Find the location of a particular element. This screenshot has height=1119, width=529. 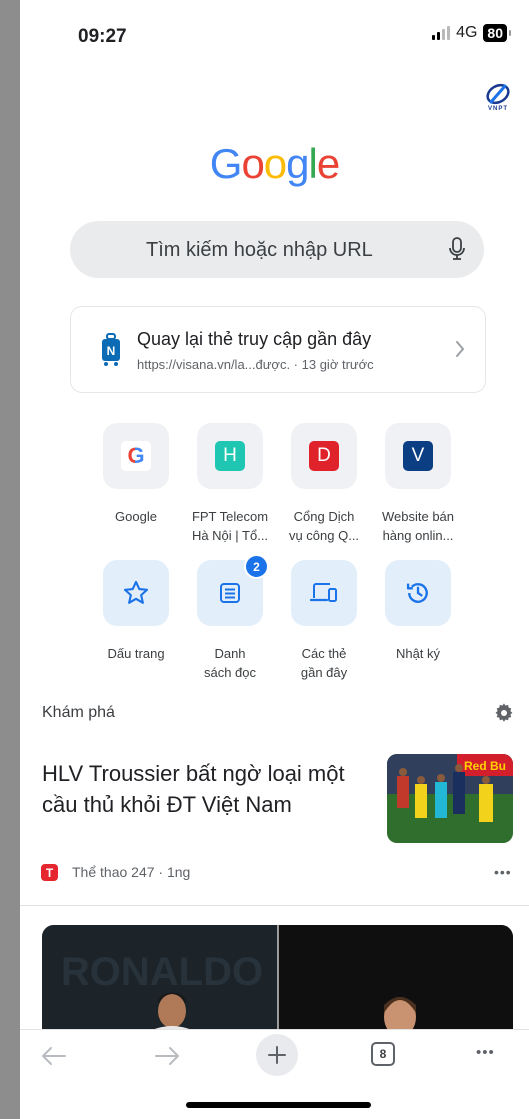

devices-icon is located at coordinates (323, 592).